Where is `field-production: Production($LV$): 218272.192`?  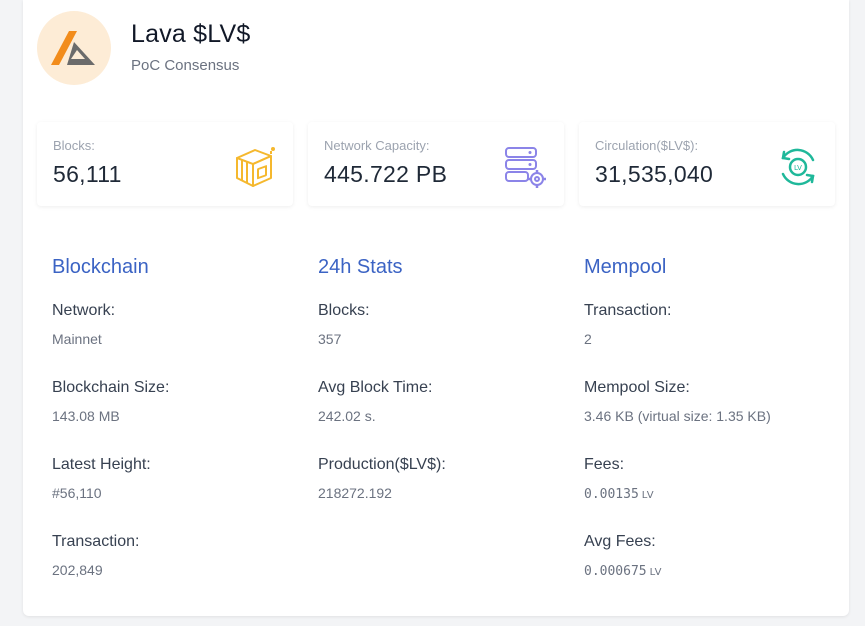 field-production: Production($LV$): 218272.192 is located at coordinates (443, 493).